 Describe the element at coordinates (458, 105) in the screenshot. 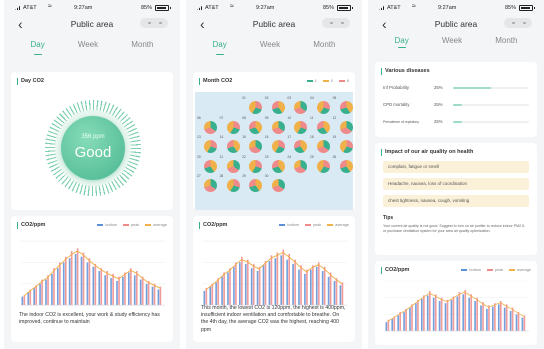

I see `disease-bar-fill` at that location.